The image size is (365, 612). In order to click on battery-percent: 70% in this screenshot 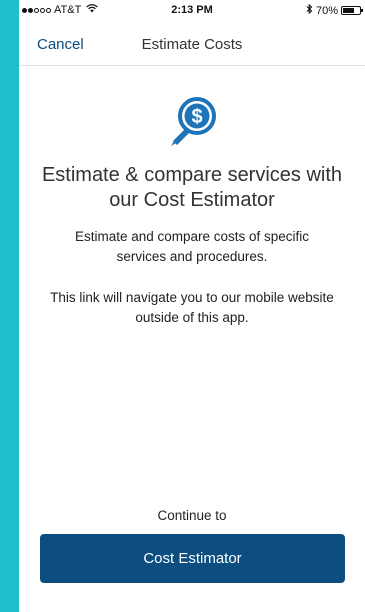, I will do `click(326, 10)`.